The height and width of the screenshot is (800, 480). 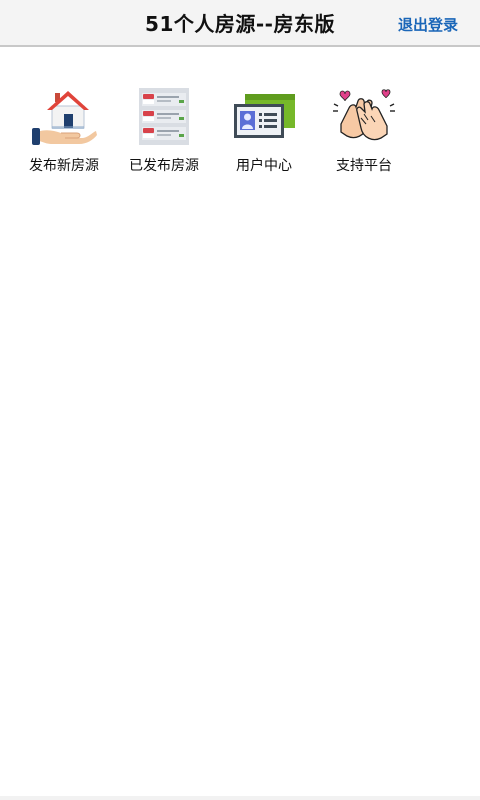 What do you see at coordinates (364, 166) in the screenshot?
I see `menu-item-label: 支持平台` at bounding box center [364, 166].